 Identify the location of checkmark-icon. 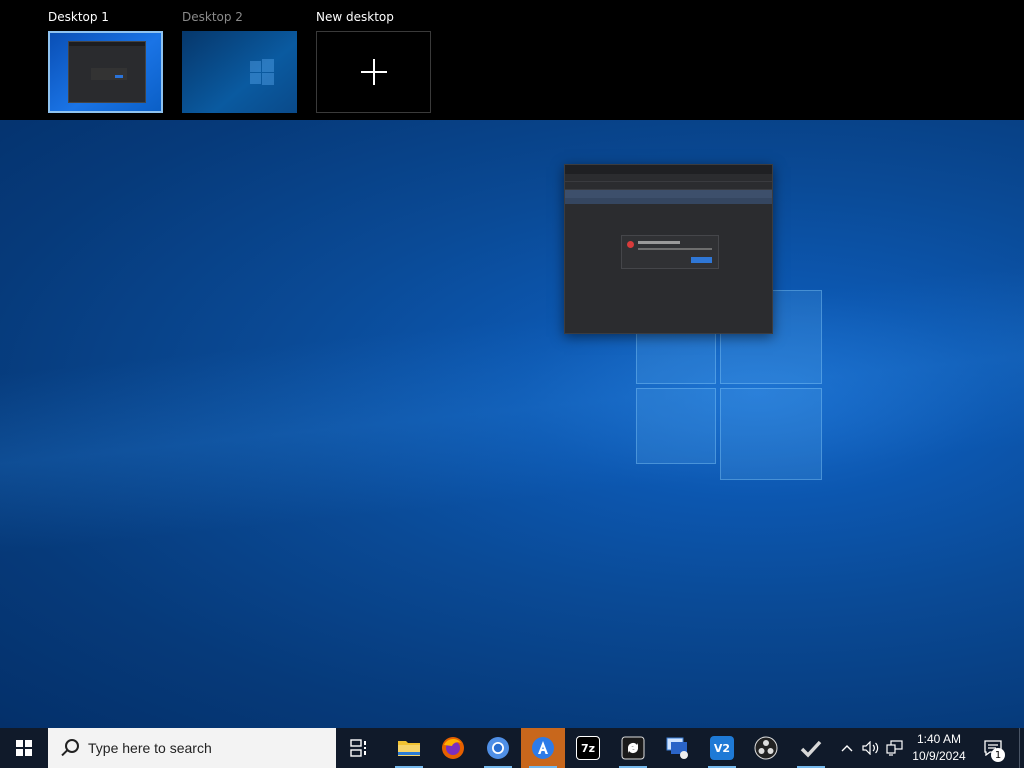
(811, 749).